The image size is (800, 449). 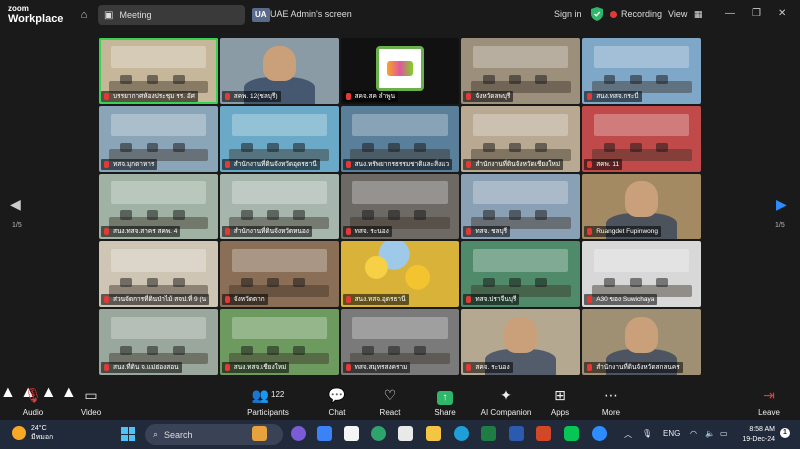 I want to click on participant-video-tile: จังหวัดลพบุรี, so click(x=521, y=71).